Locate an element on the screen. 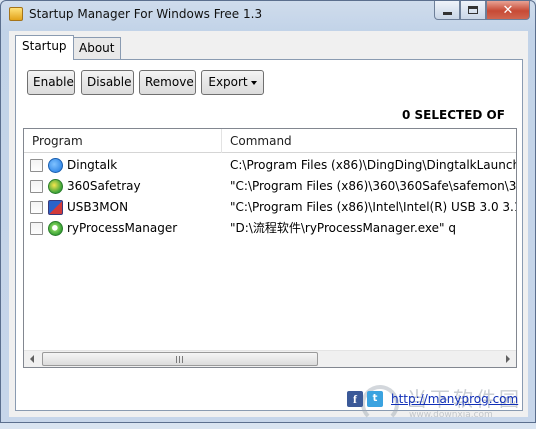  selection-status: 0 SELECTED OF is located at coordinates (453, 115).